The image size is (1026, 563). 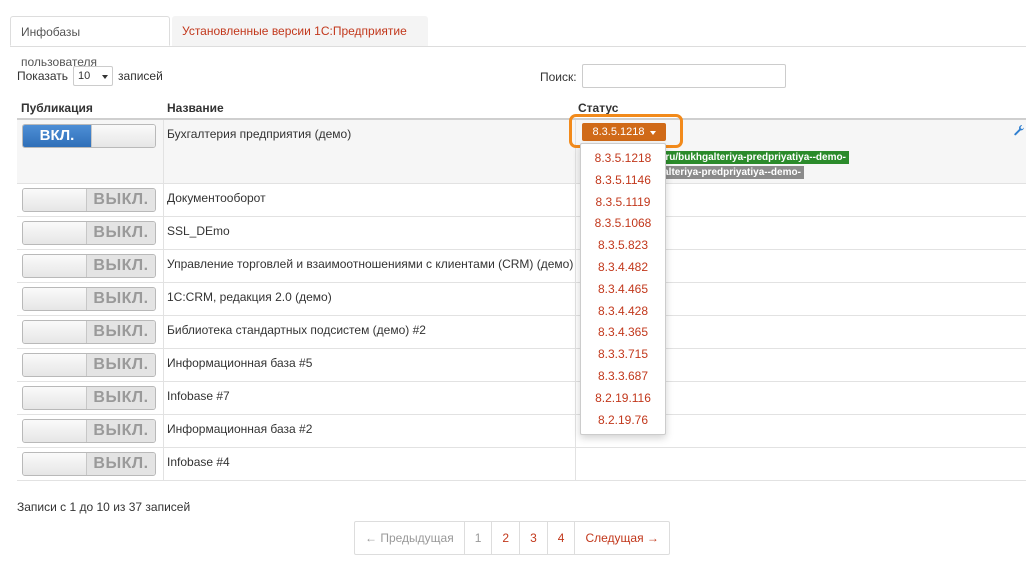 What do you see at coordinates (521, 152) in the screenshot?
I see `table-row: ВКЛ. Бухгалтерия предприятия (демо)` at bounding box center [521, 152].